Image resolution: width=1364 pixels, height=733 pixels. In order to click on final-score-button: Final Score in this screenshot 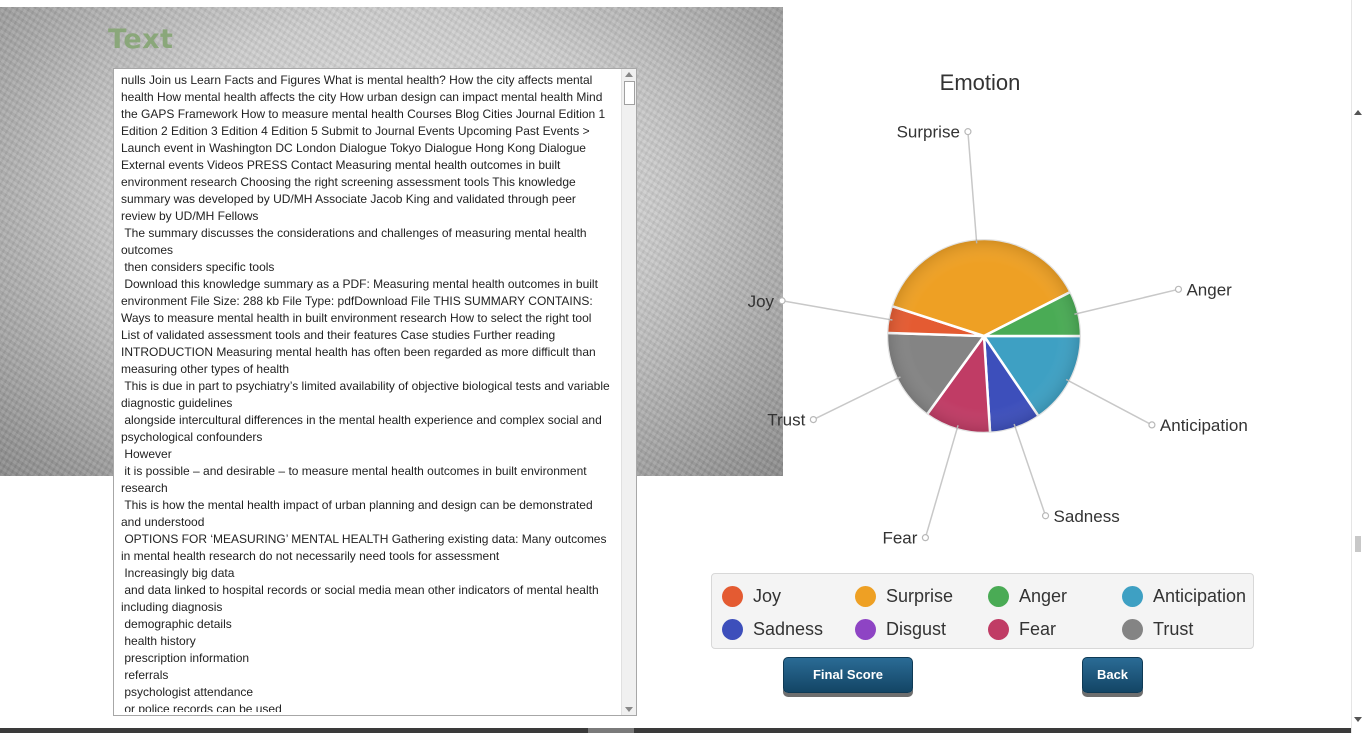, I will do `click(848, 675)`.